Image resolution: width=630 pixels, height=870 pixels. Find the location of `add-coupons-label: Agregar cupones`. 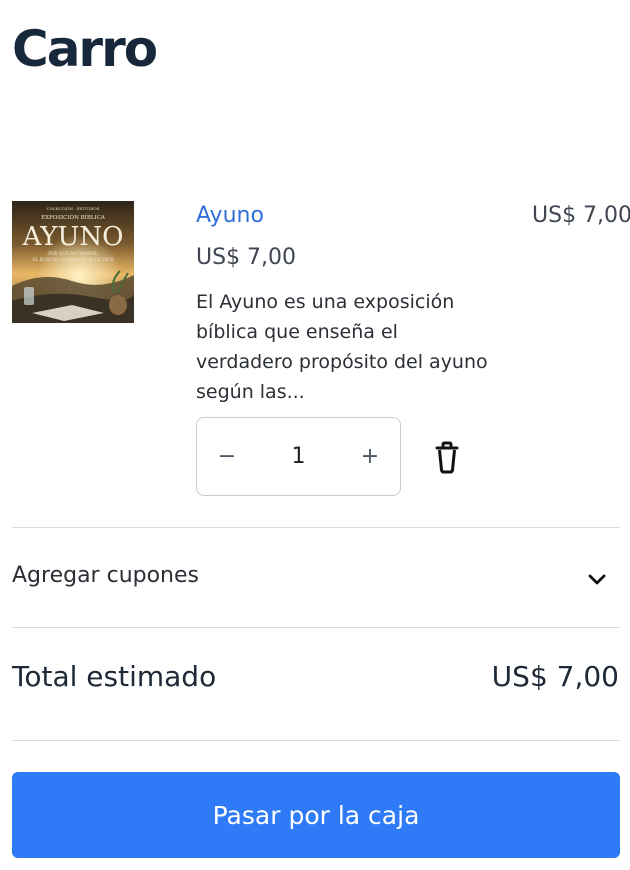

add-coupons-label: Agregar cupones is located at coordinates (105, 575).